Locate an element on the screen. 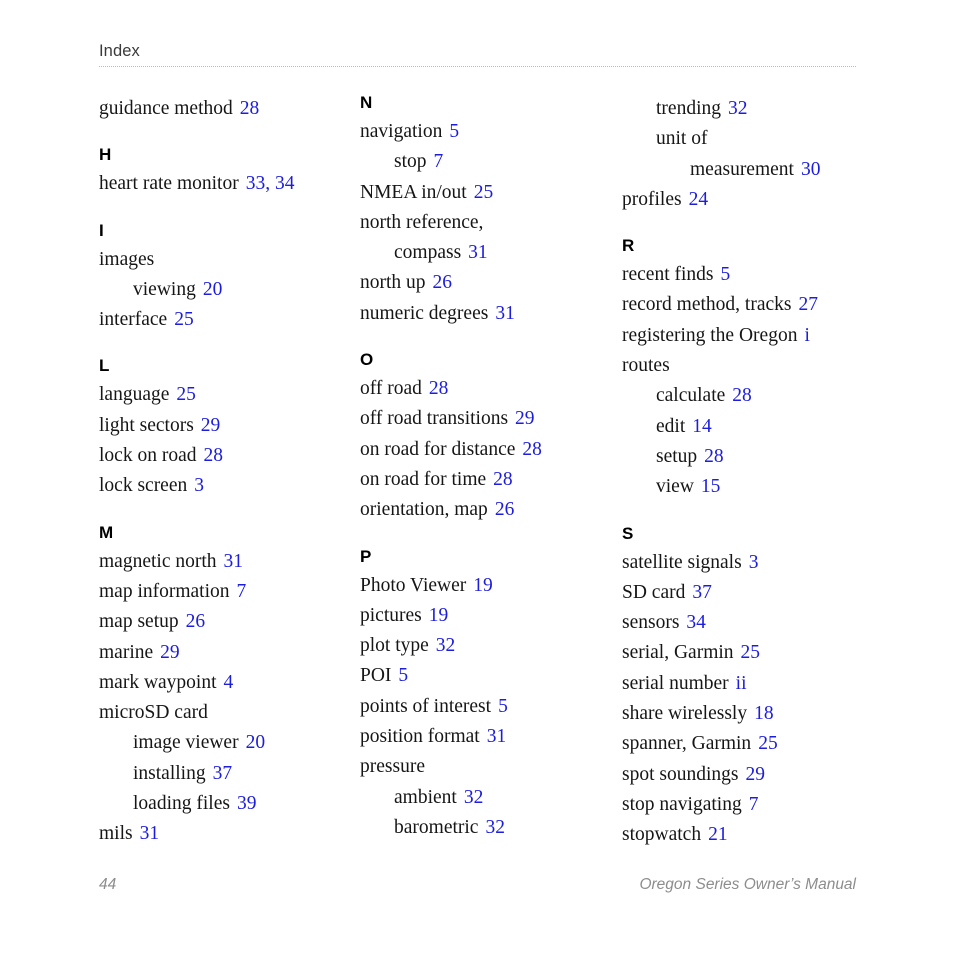 The width and height of the screenshot is (954, 954). index-entry-term: pressure is located at coordinates (392, 767).